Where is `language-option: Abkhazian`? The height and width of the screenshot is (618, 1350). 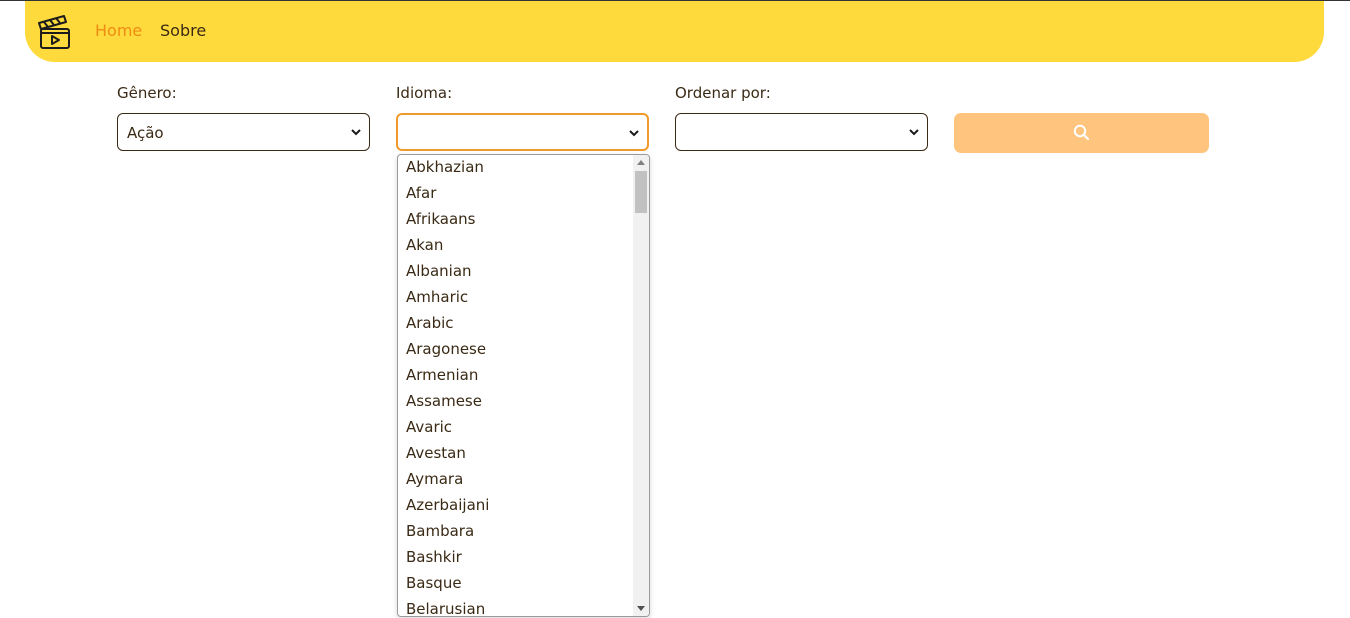 language-option: Abkhazian is located at coordinates (516, 168).